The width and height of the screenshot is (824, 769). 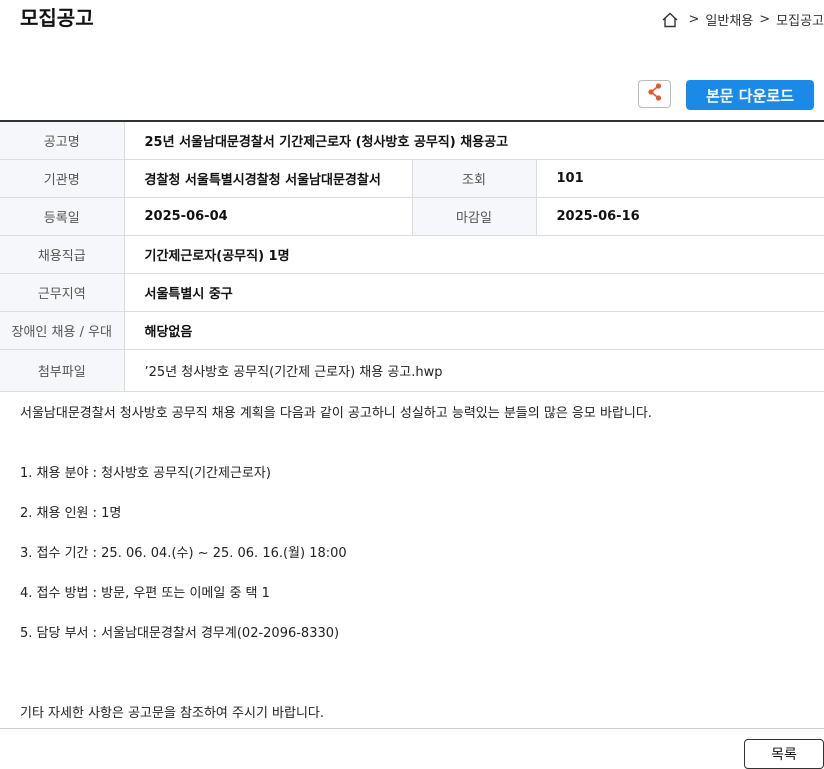 I want to click on table-row: 장애인 채용 / 우대 해당없음, so click(x=412, y=330).